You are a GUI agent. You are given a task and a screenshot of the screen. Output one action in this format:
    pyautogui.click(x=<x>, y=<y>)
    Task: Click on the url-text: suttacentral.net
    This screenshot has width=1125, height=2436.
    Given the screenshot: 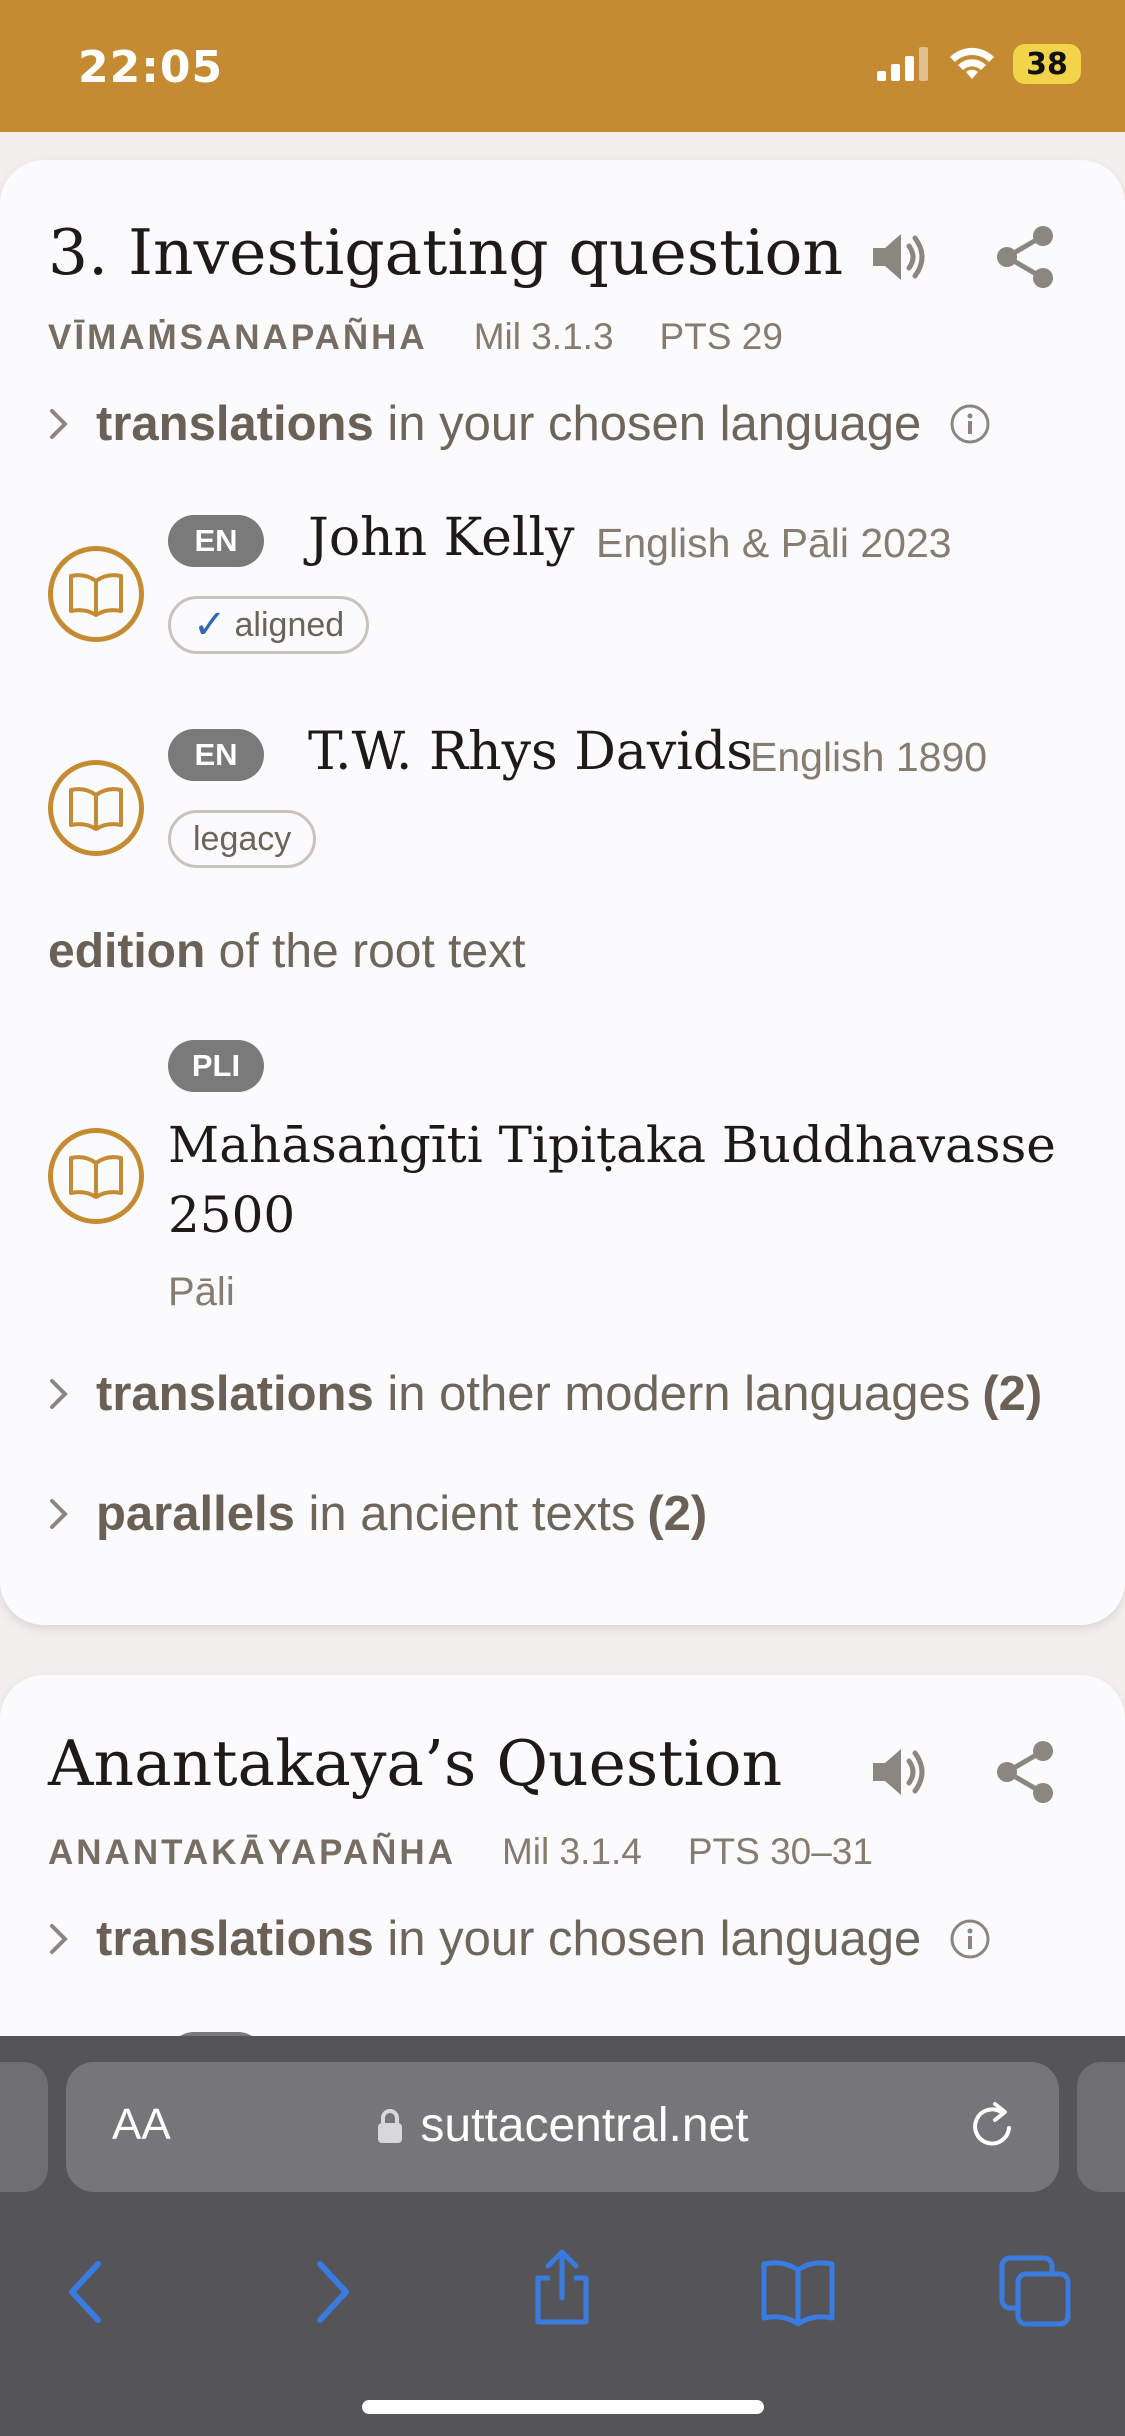 What is the action you would take?
    pyautogui.click(x=584, y=2125)
    